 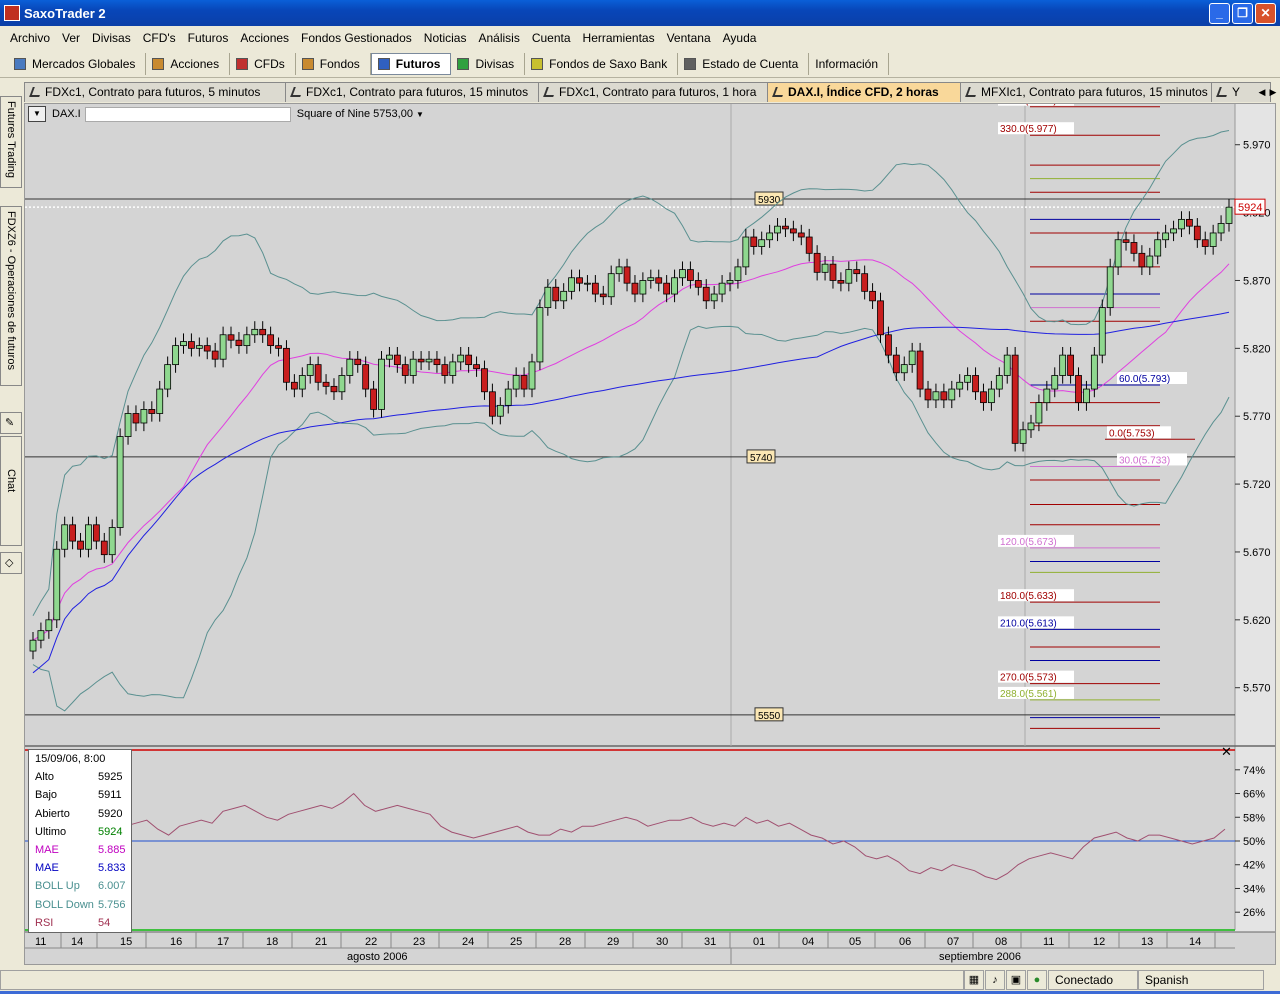 I want to click on minimize-button: _, so click(x=1219, y=13).